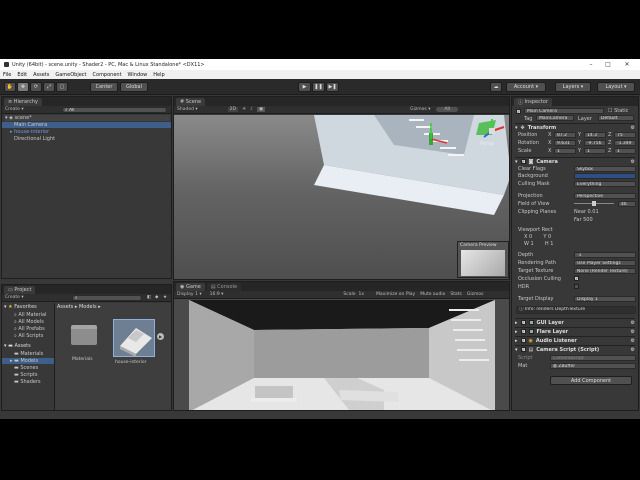 The width and height of the screenshot is (640, 480). What do you see at coordinates (160, 336) in the screenshot?
I see `expand-asset-icon: ▶` at bounding box center [160, 336].